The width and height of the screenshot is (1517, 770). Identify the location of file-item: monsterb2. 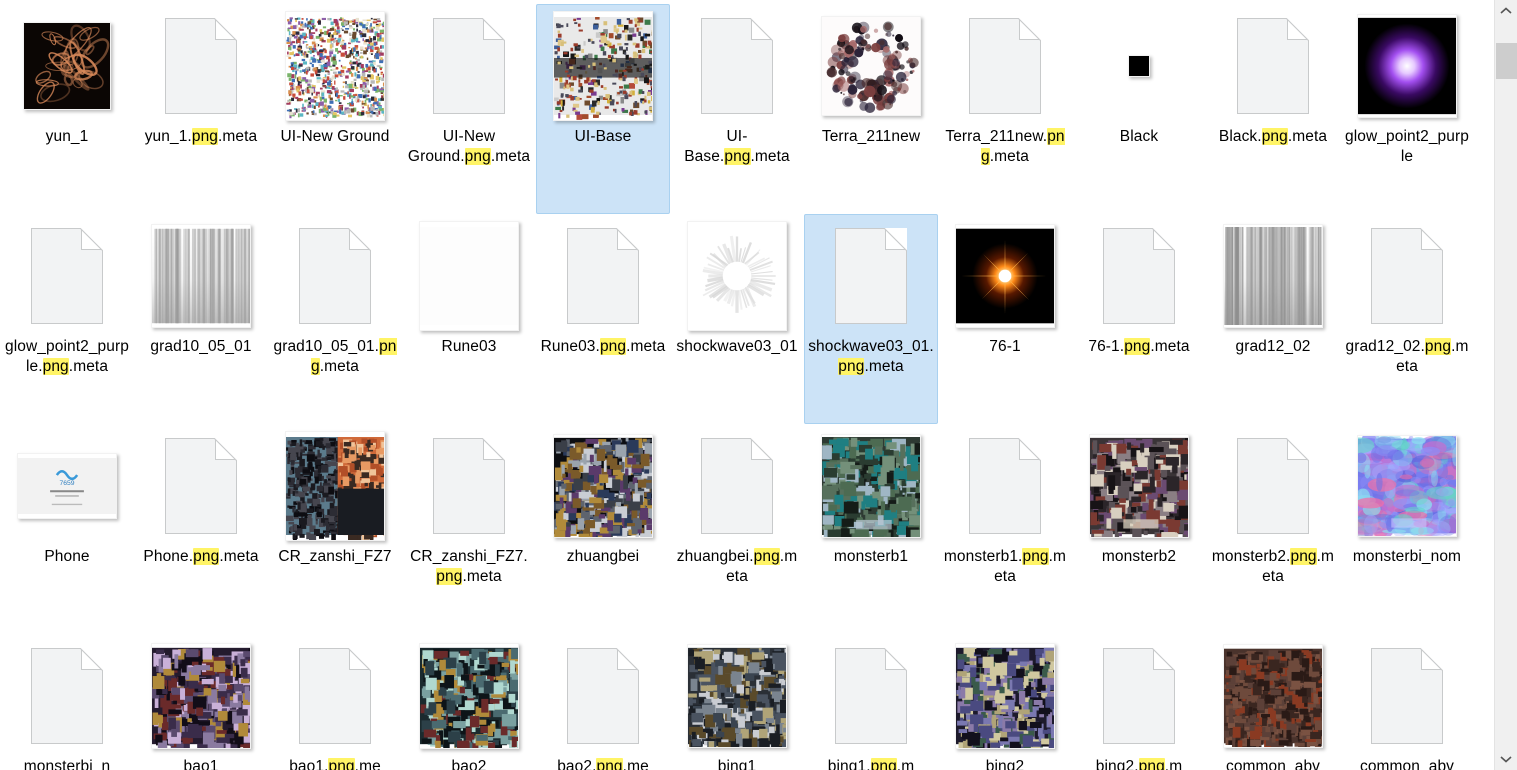
(1139, 529).